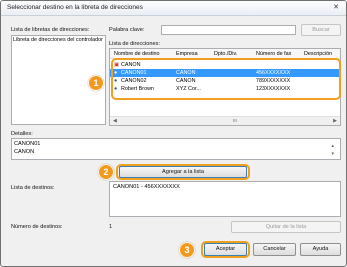 This screenshot has height=267, width=347. I want to click on help-button: Ayuda, so click(320, 249).